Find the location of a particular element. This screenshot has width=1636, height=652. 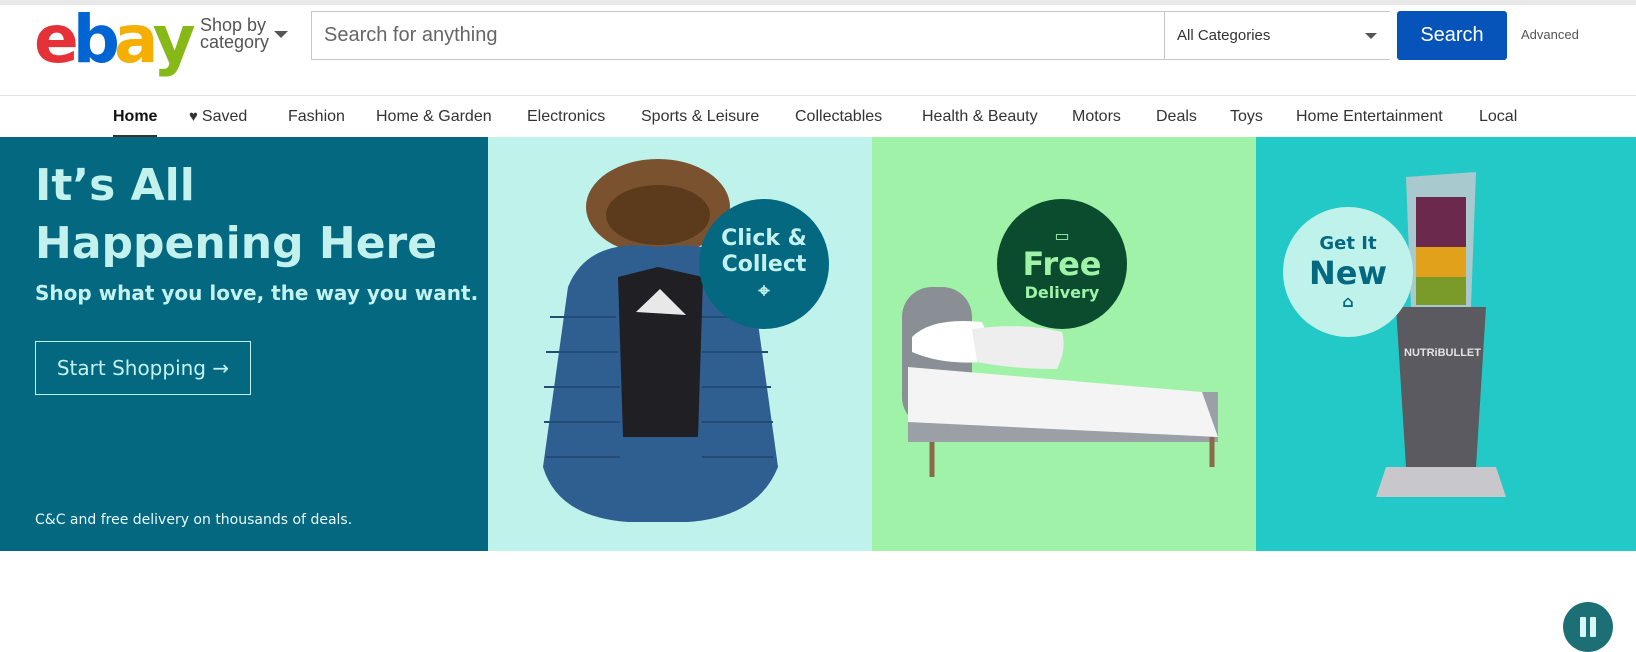

nav-item-home: Home is located at coordinates (135, 117).